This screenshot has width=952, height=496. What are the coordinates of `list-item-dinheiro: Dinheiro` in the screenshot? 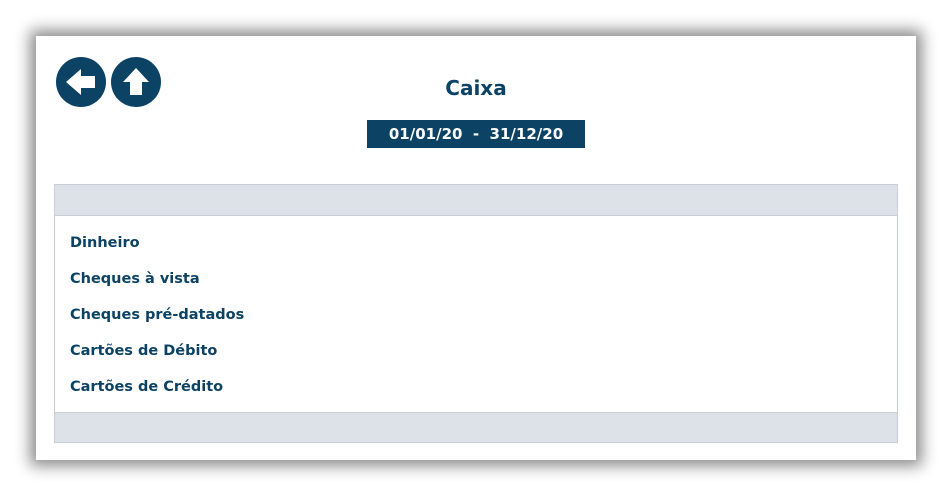 It's located at (476, 244).